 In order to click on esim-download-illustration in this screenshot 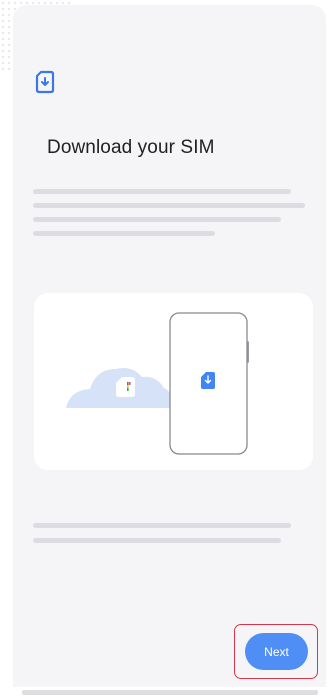, I will do `click(157, 383)`.